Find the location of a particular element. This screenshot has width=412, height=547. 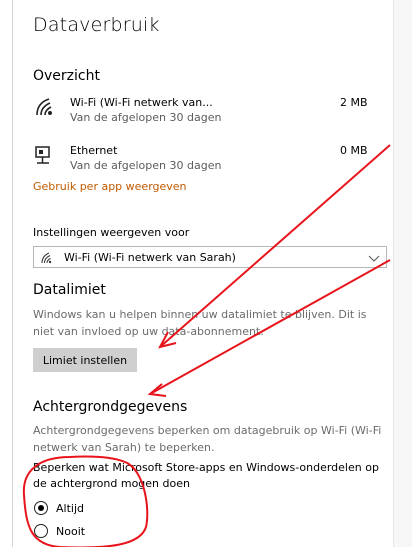

window-border is located at coordinates (12, 273).